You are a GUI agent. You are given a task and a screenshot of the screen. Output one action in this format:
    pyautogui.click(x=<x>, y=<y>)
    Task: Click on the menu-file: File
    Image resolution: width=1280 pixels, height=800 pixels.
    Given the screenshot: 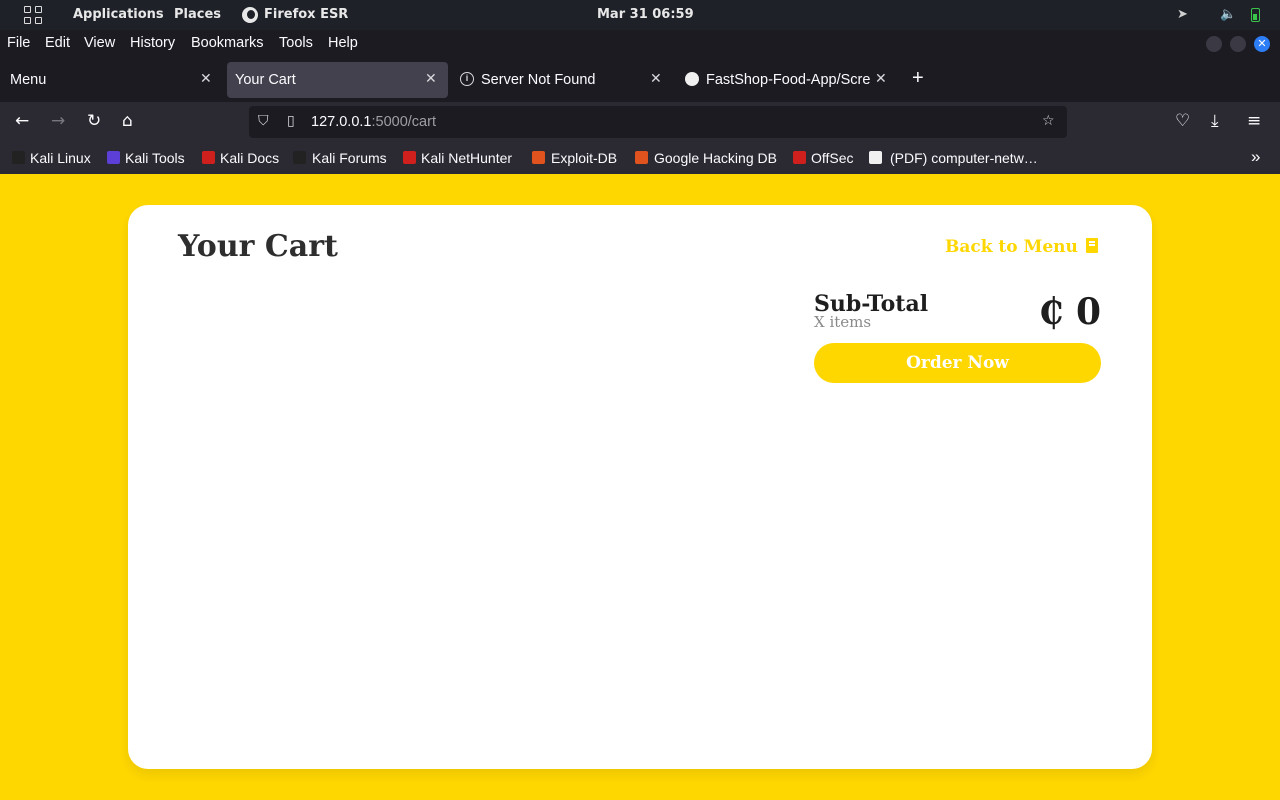 What is the action you would take?
    pyautogui.click(x=18, y=43)
    